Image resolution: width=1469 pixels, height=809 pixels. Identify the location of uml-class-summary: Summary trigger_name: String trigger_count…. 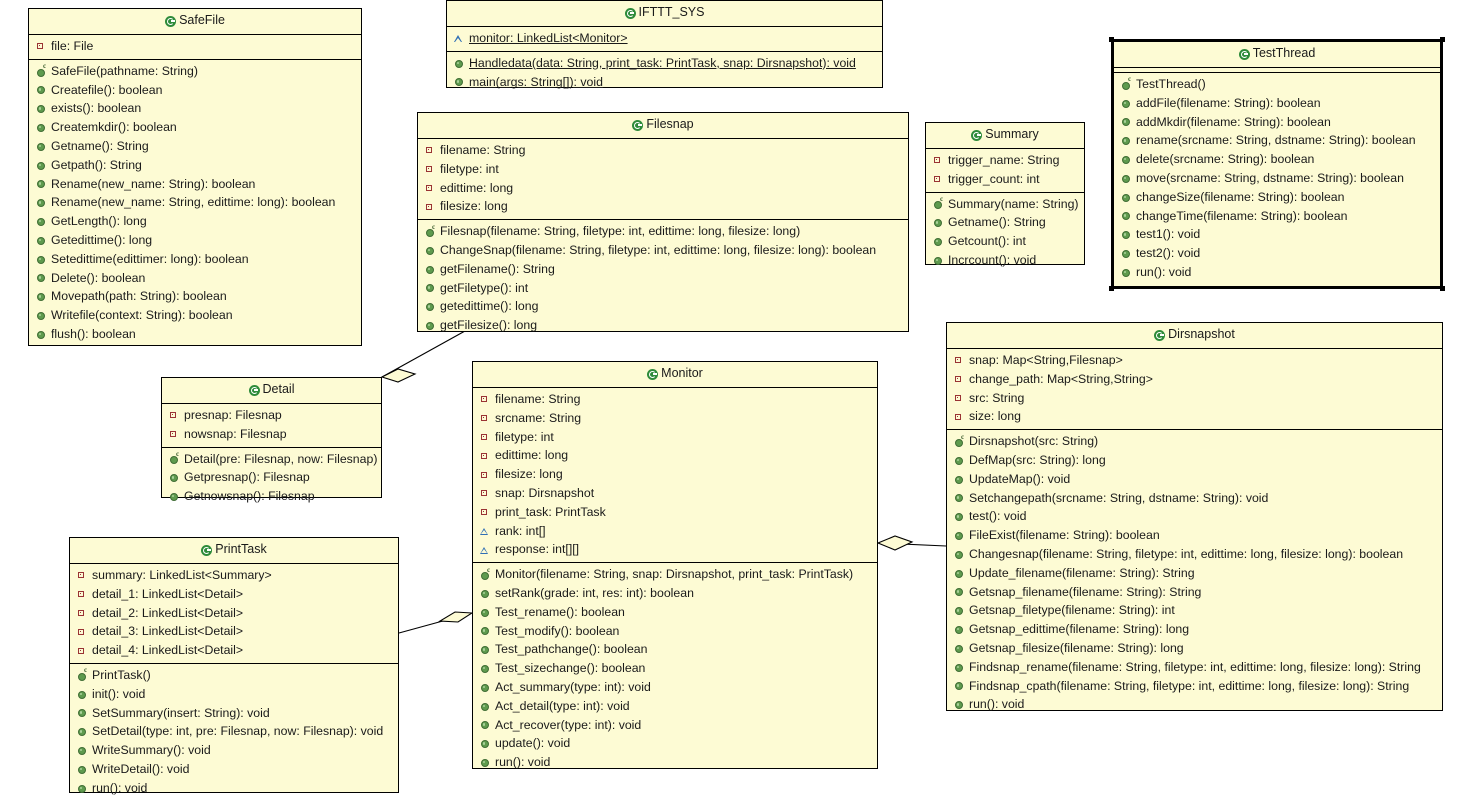
(1005, 194).